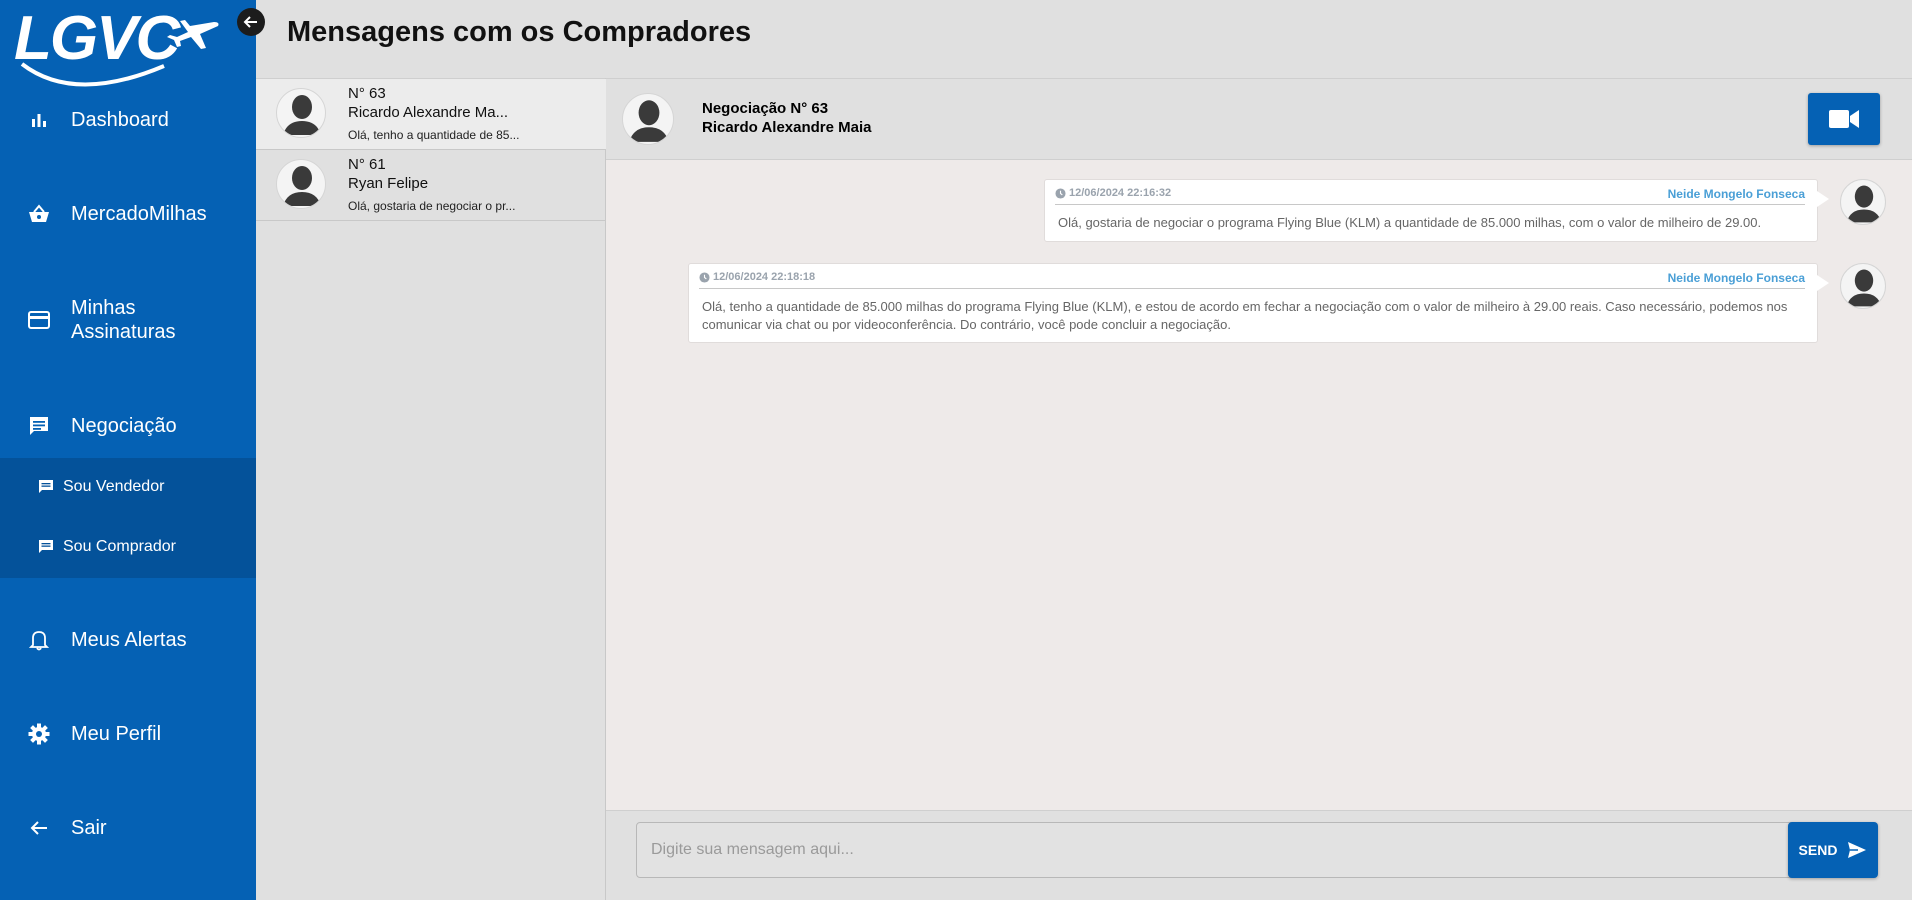  I want to click on sidebar-item-assinaturas: Minhas Assinaturas, so click(128, 320).